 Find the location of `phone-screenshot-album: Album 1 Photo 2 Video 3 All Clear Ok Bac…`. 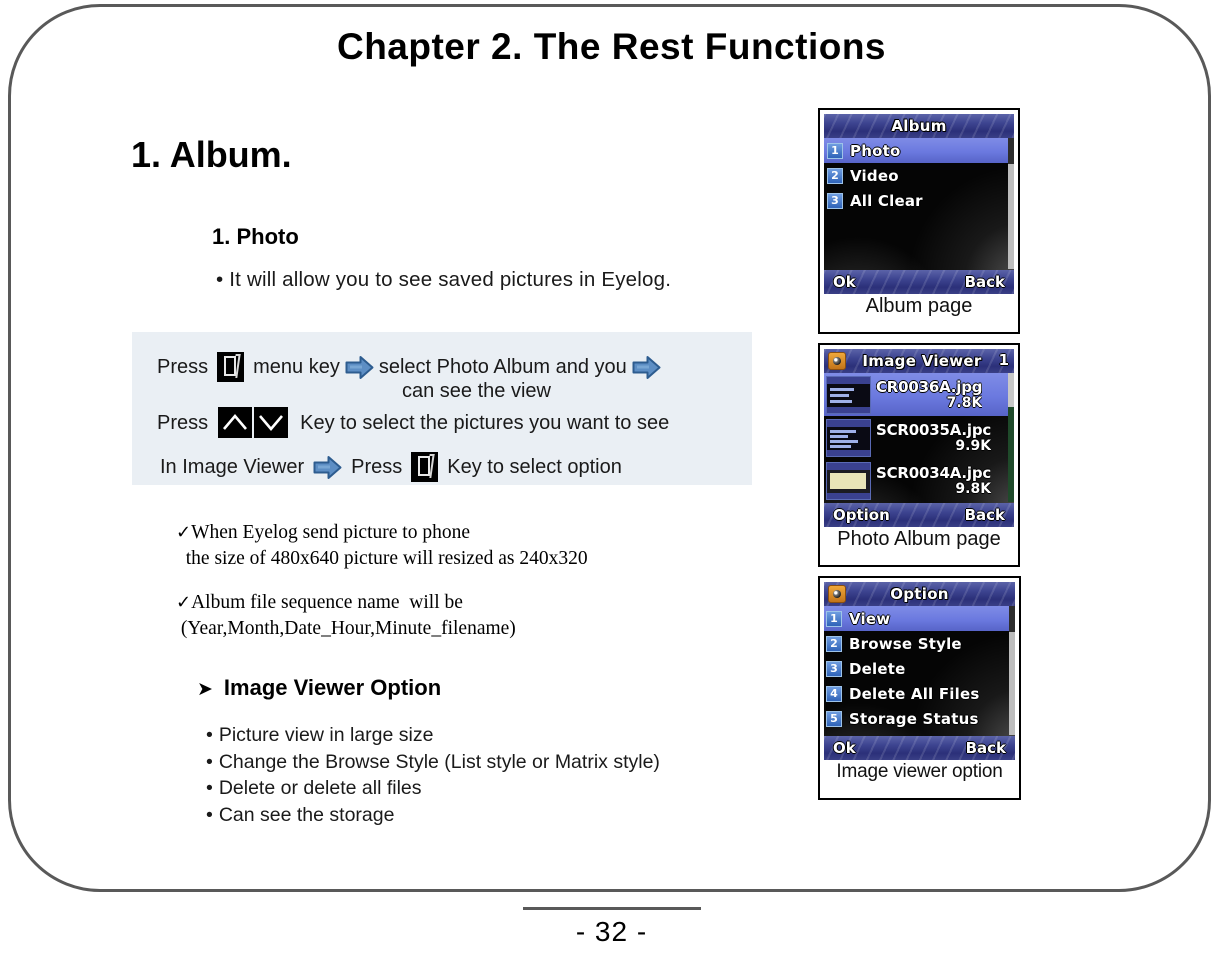

phone-screenshot-album: Album 1 Photo 2 Video 3 All Clear Ok Bac… is located at coordinates (919, 221).